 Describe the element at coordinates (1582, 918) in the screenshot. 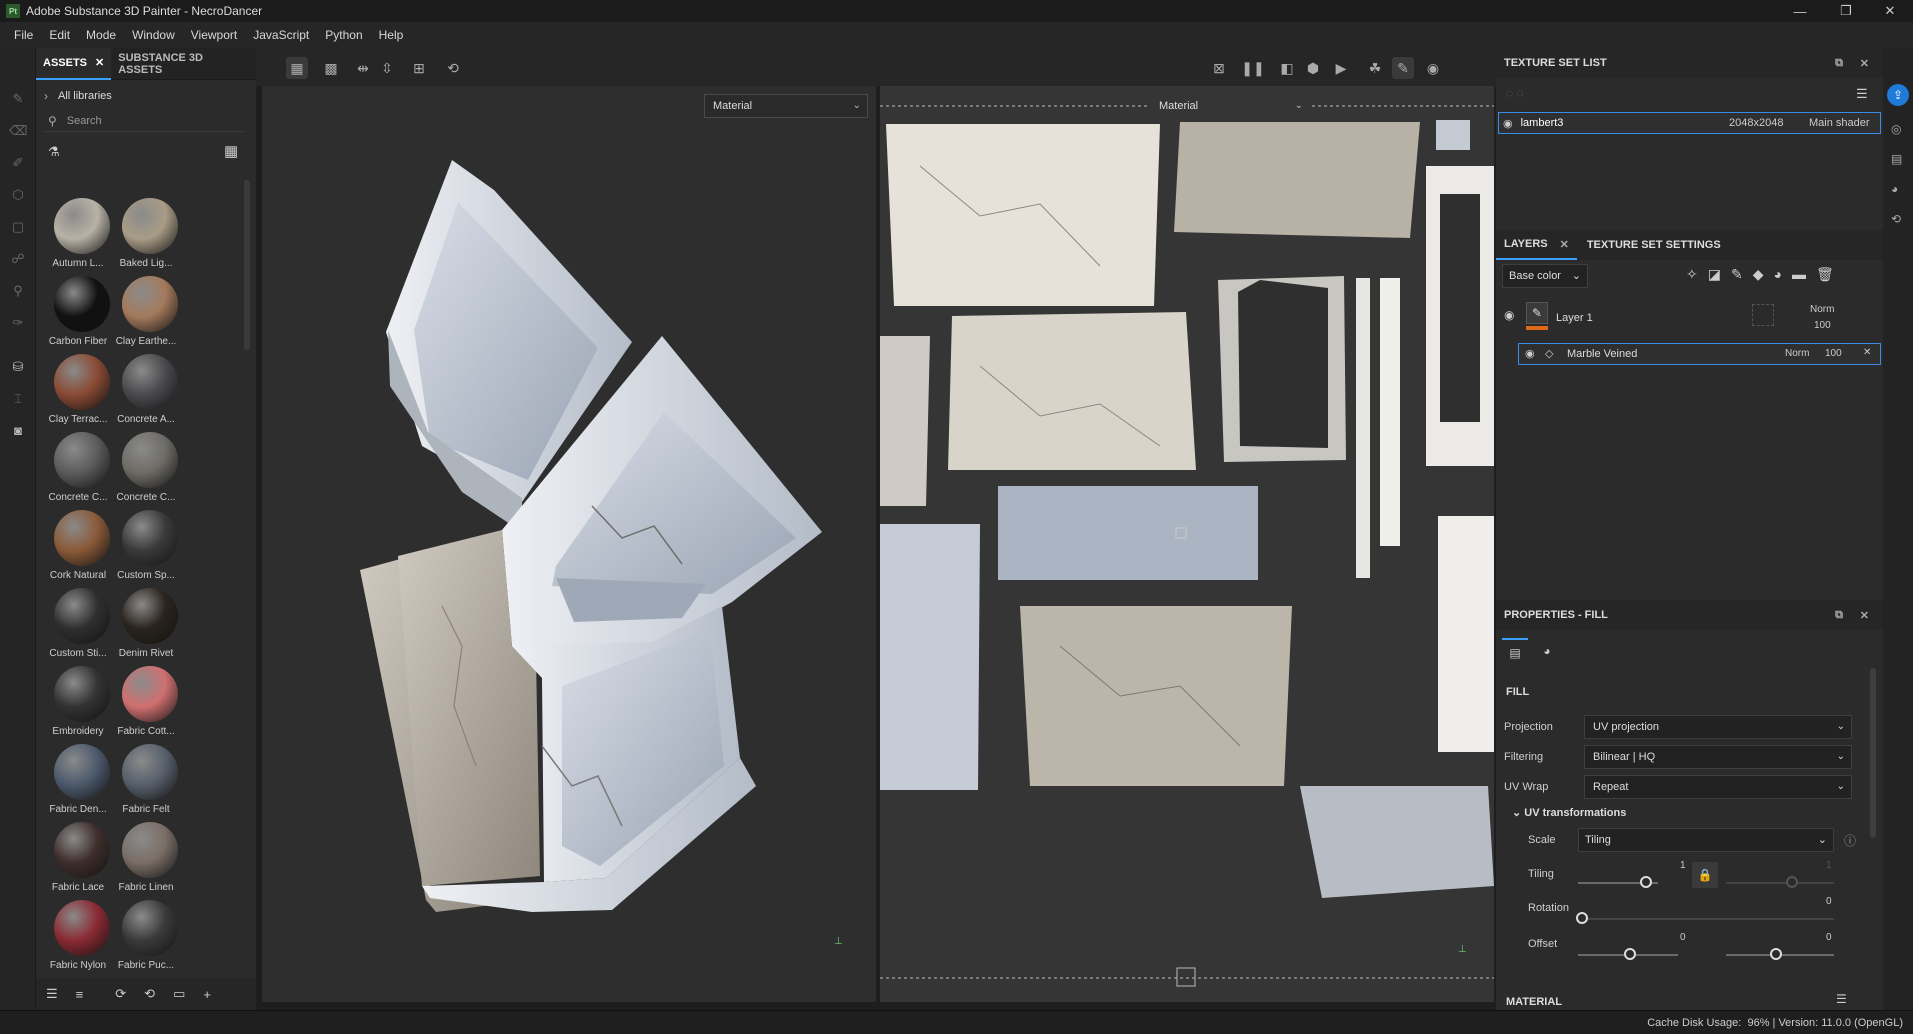

I see `rotation-knob` at that location.